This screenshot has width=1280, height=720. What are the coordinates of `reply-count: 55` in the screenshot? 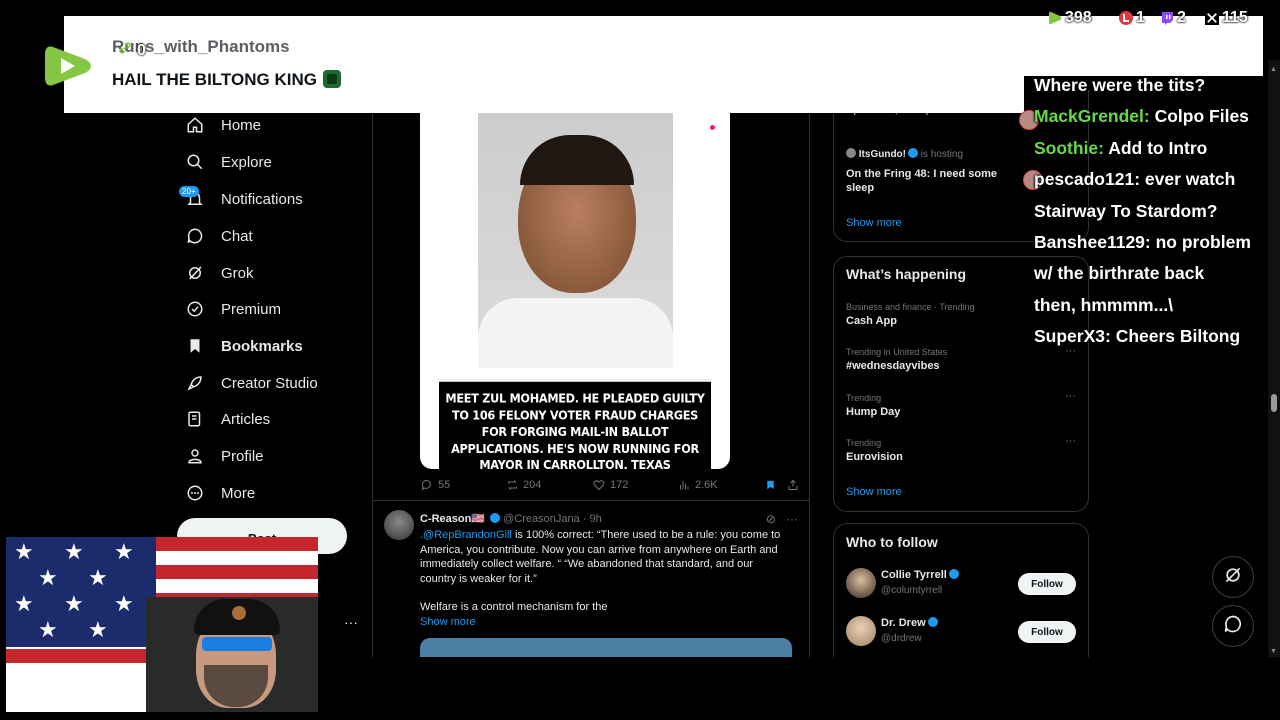 It's located at (444, 485).